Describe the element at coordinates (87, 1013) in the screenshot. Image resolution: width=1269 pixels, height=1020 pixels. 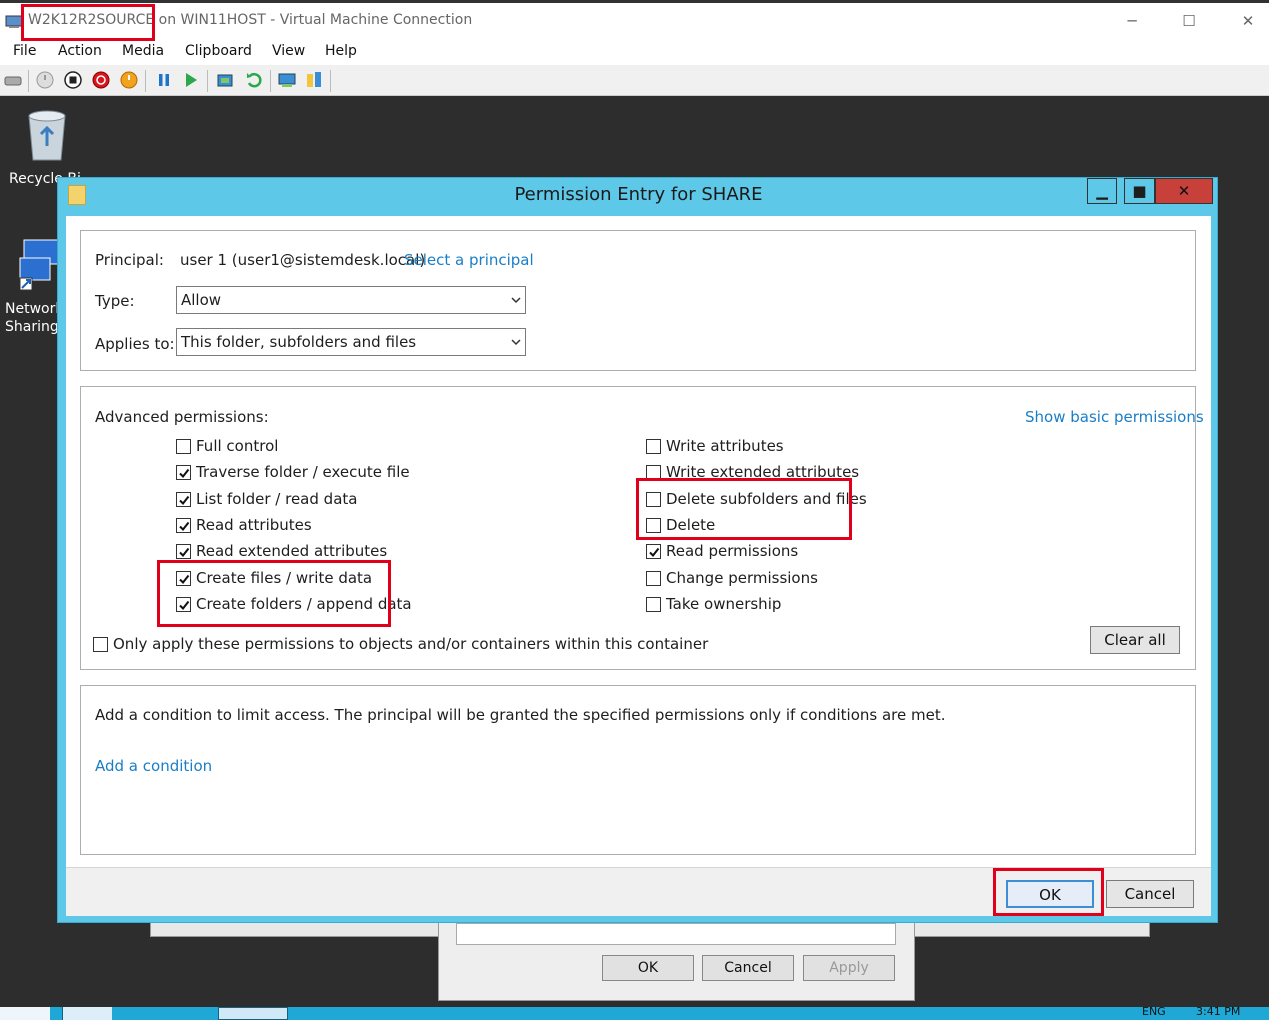
I see `taskbar-item-server-manager` at that location.